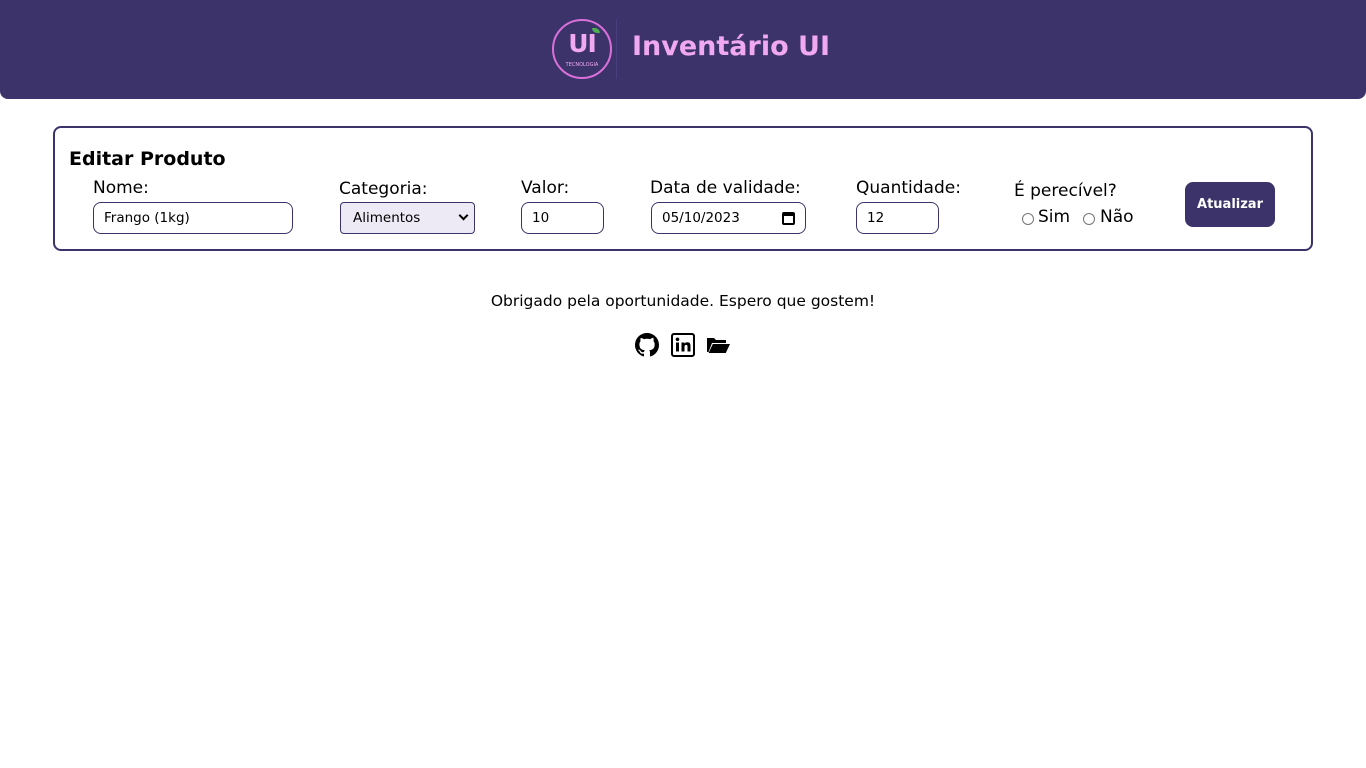 This screenshot has width=1366, height=768. I want to click on perishable-radio-group: Sim Não, so click(1100, 219).